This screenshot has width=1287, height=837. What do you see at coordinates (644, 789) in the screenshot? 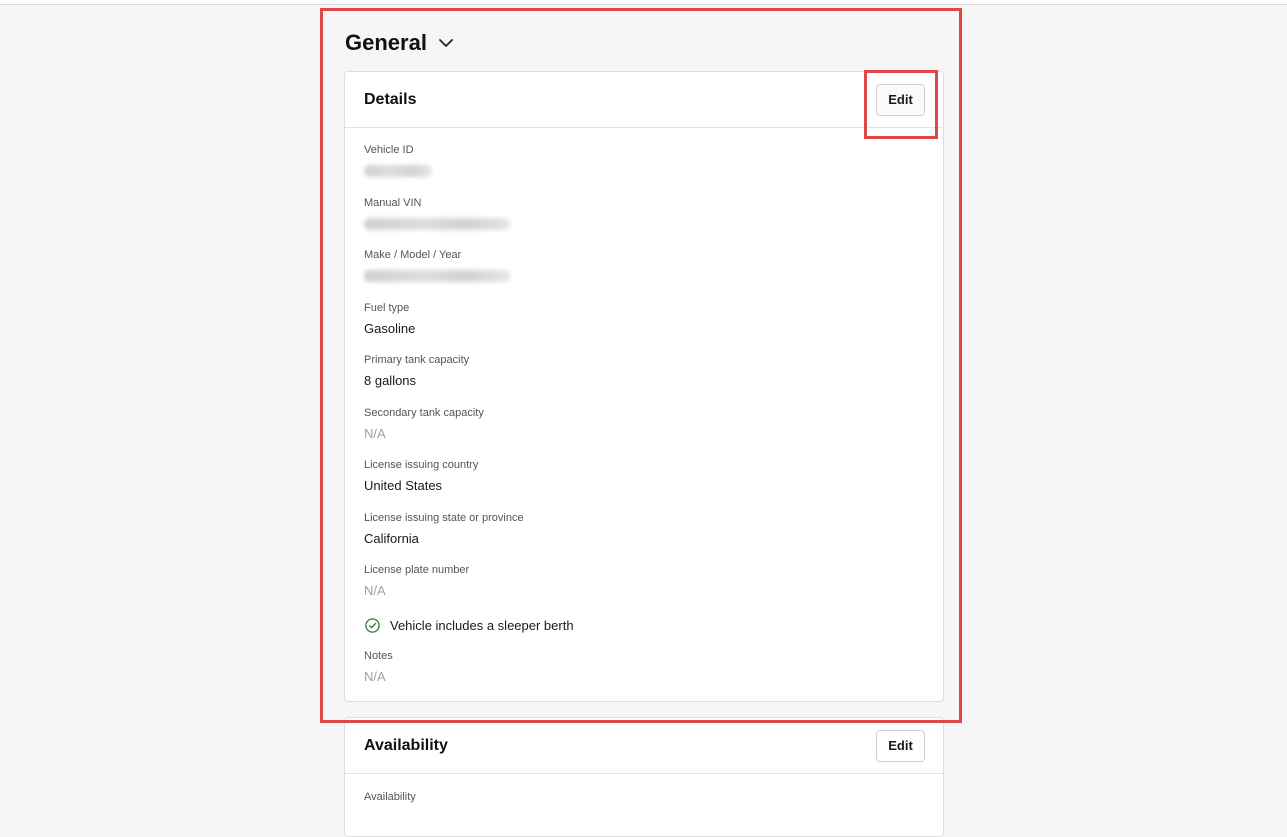
I see `availability-fields: Availability` at bounding box center [644, 789].